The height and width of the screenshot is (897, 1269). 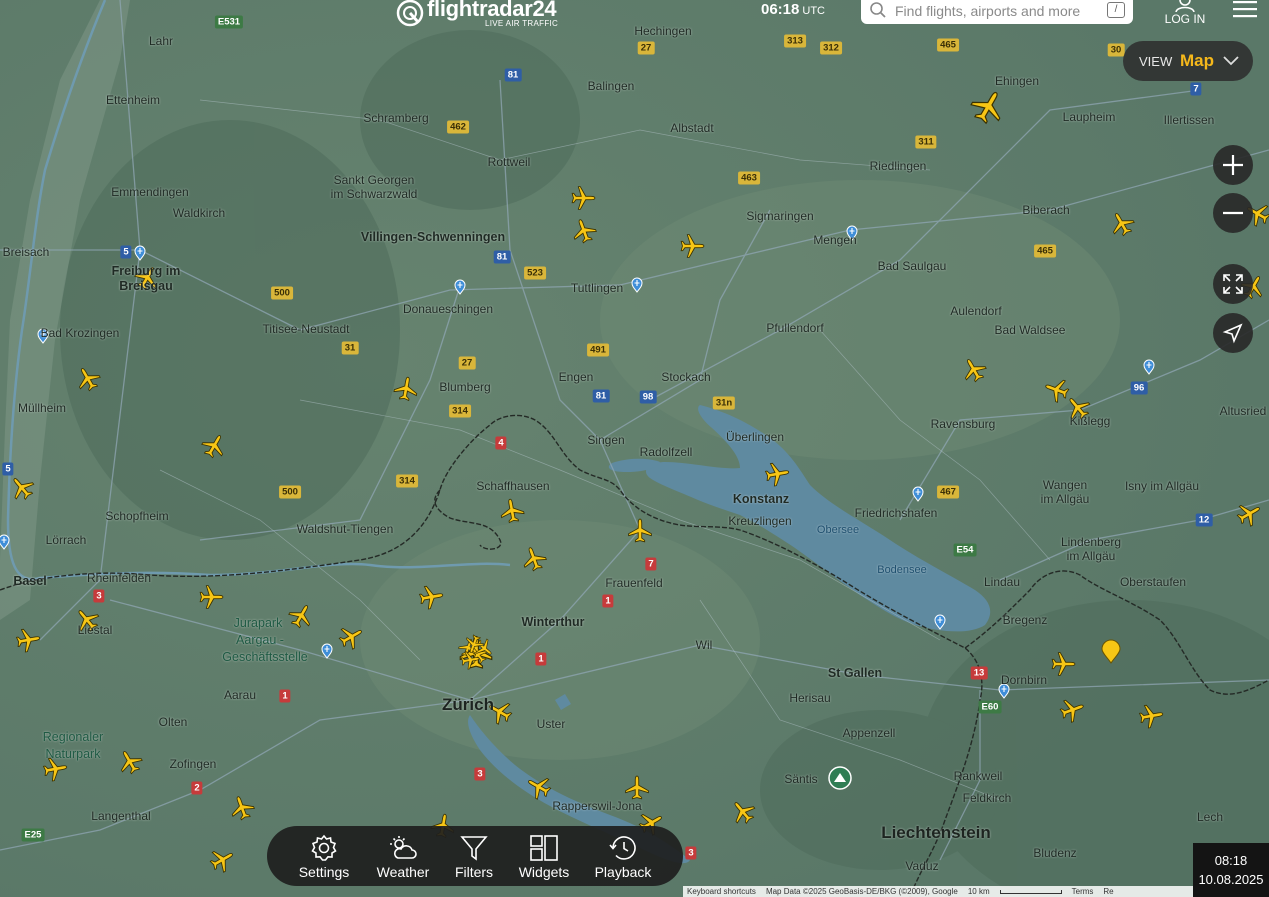 I want to click on town-label: Pfullendorf, so click(x=795, y=328).